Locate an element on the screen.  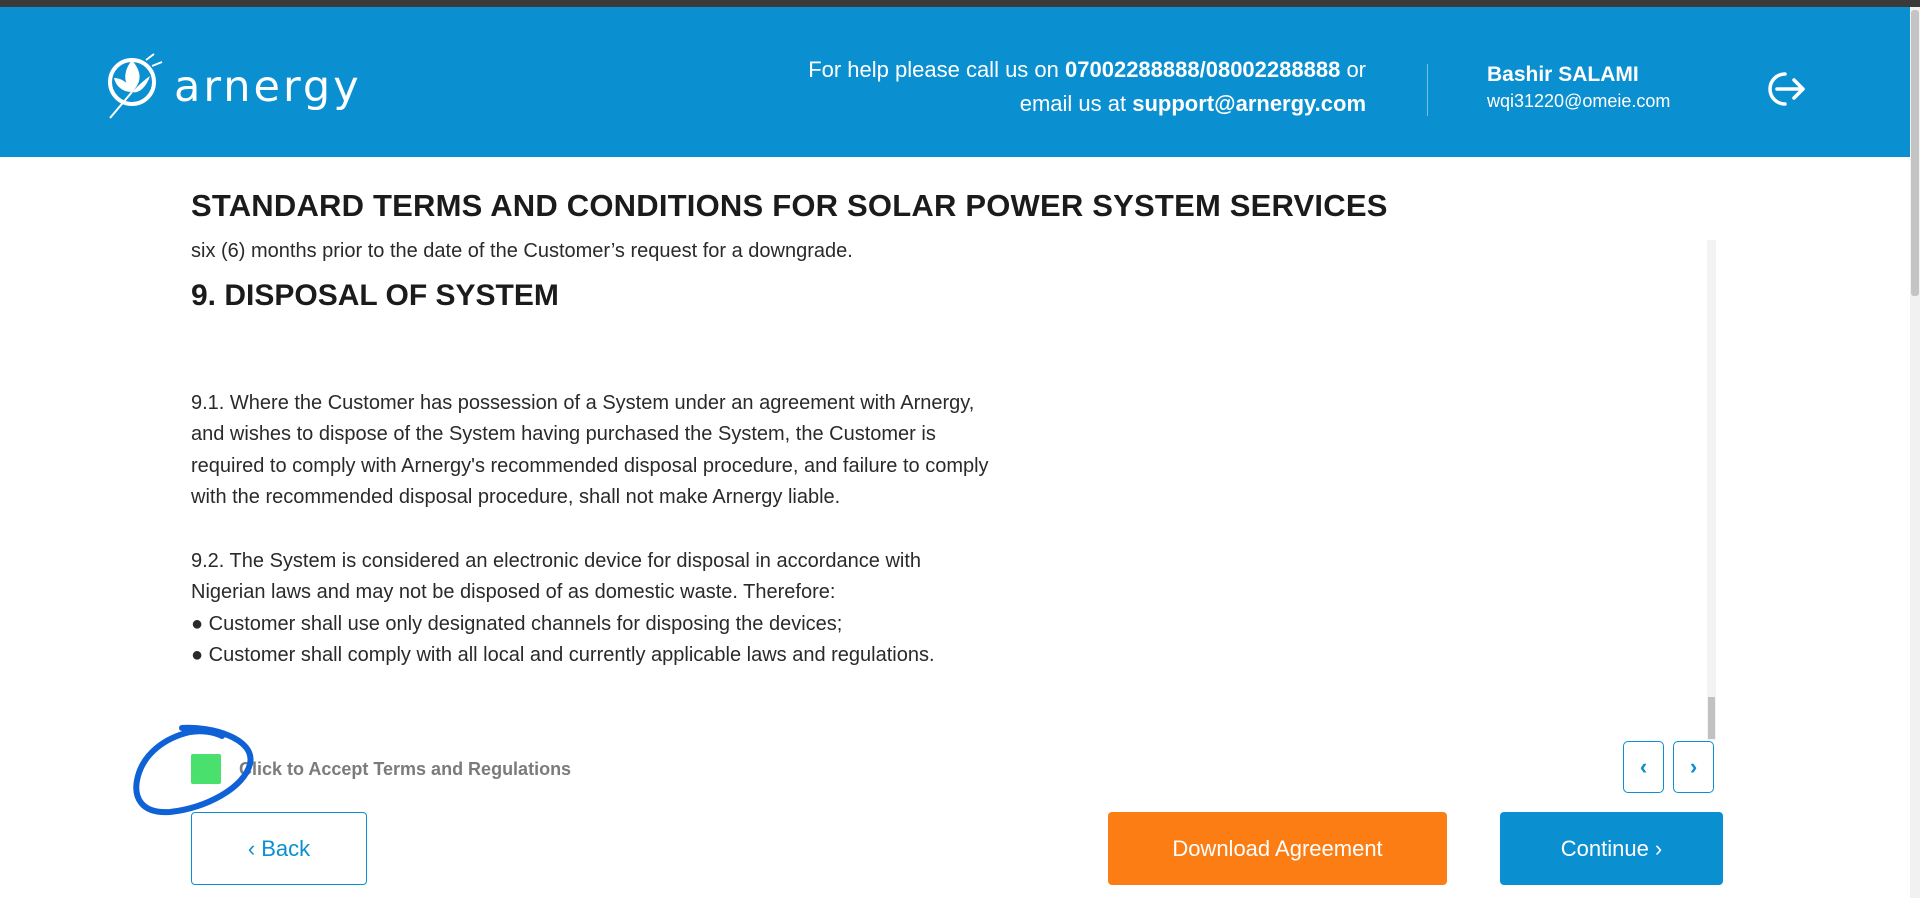
download-agreement-button: Download Agreement is located at coordinates (1277, 848).